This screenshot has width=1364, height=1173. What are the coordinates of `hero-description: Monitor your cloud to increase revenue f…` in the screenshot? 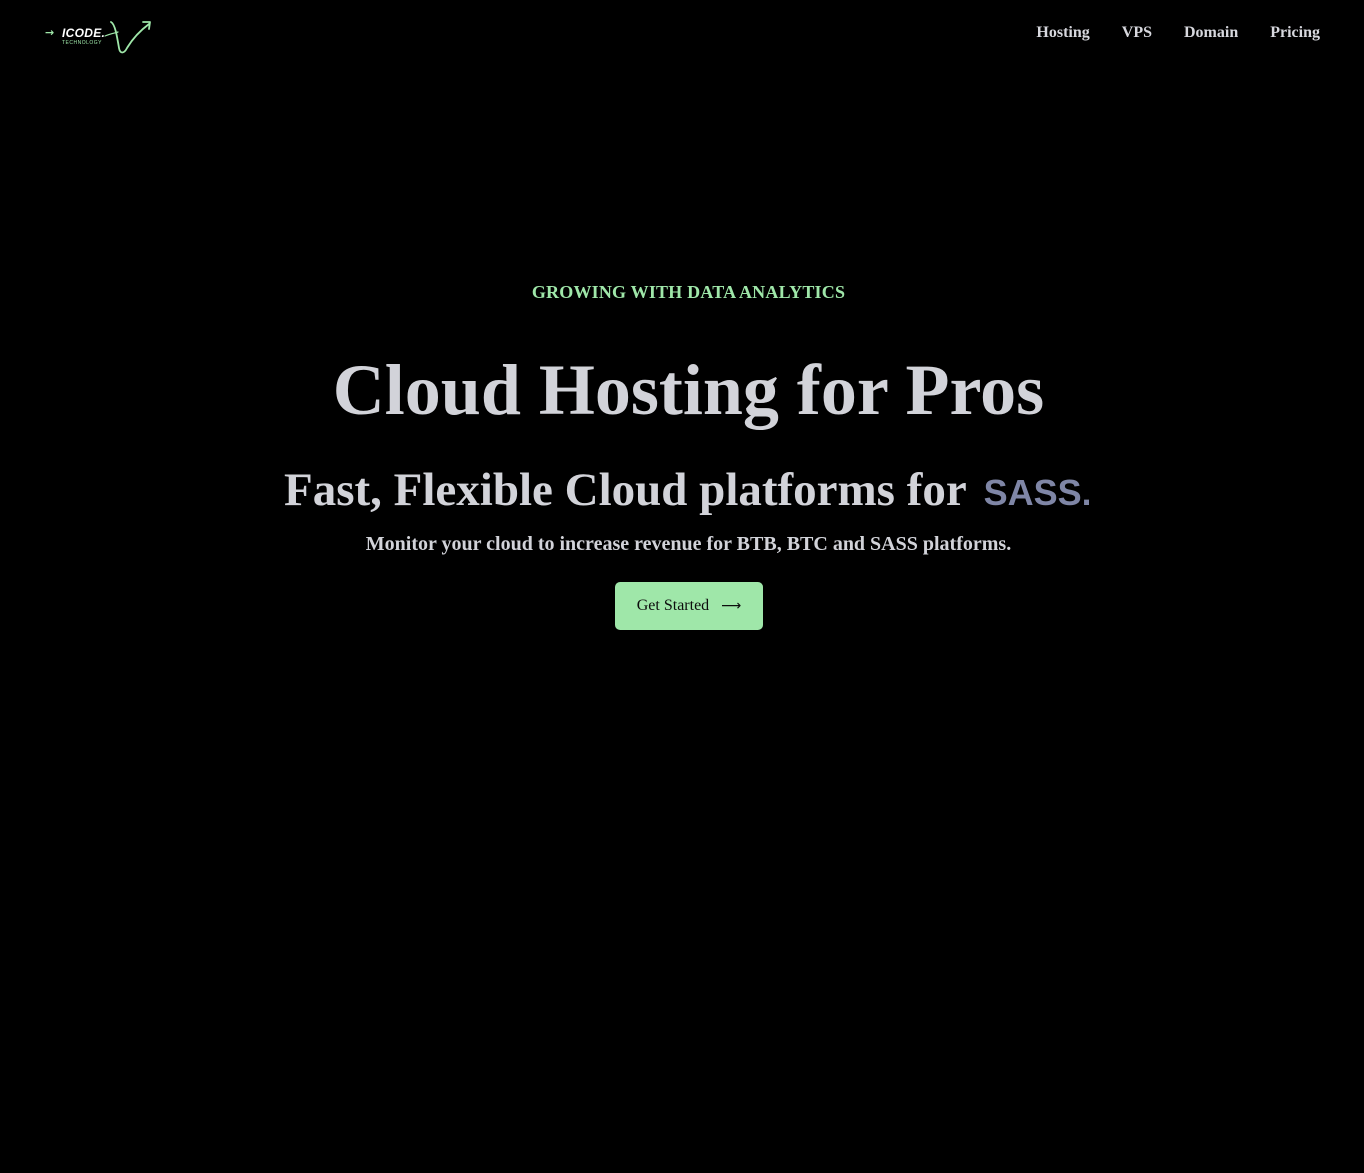 It's located at (688, 544).